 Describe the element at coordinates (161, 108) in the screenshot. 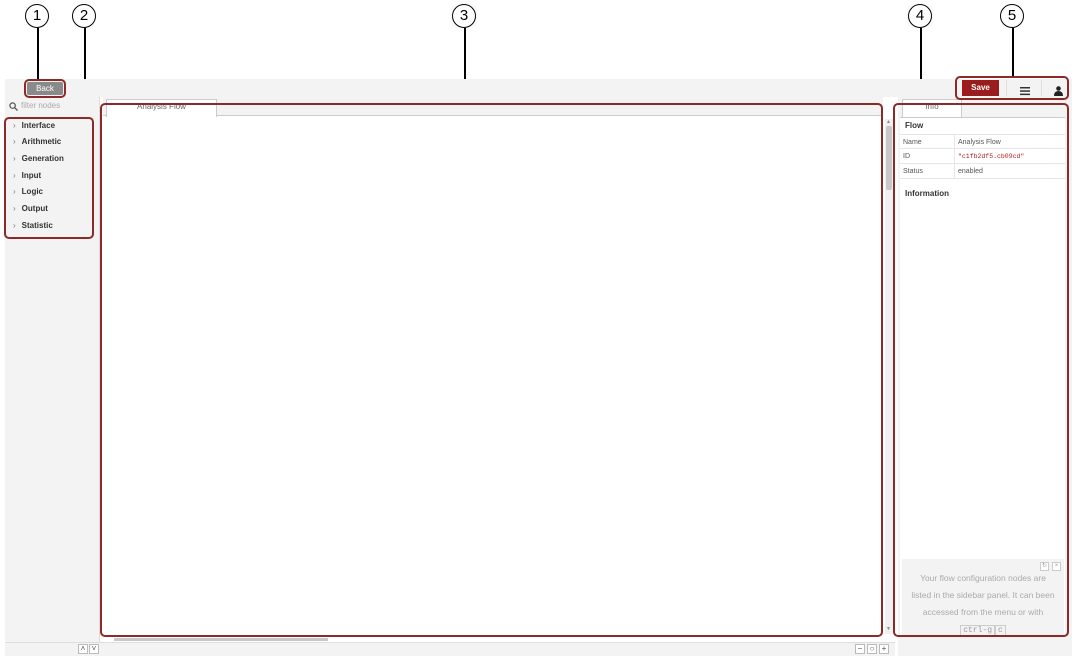

I see `tab-analysis-flow: Analysis Flow` at that location.